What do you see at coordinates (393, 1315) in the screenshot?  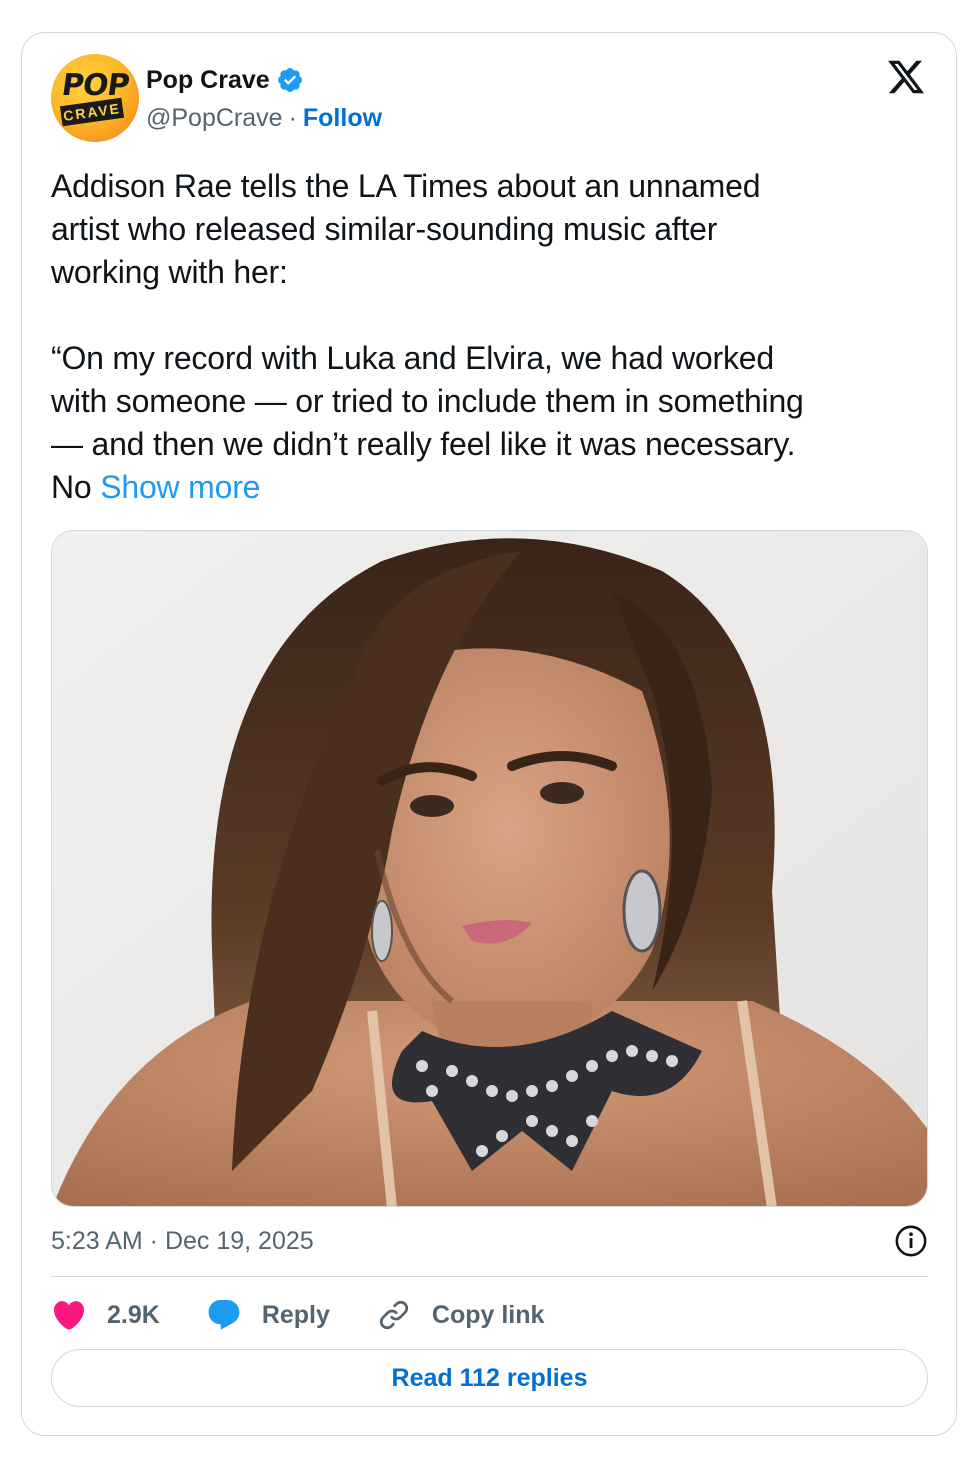 I see `link-icon` at bounding box center [393, 1315].